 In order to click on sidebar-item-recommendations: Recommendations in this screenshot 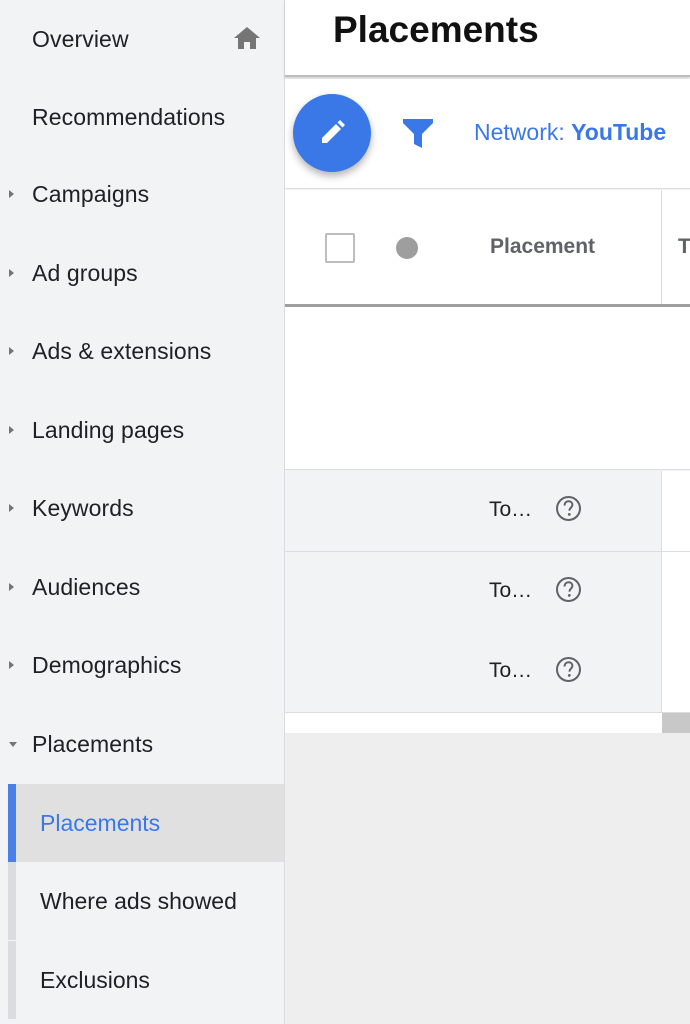, I will do `click(142, 117)`.